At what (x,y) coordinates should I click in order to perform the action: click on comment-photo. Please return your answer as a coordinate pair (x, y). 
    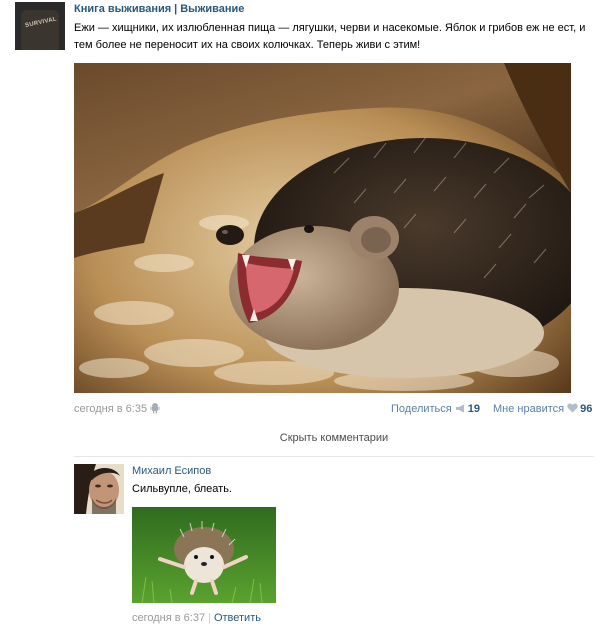
    Looking at the image, I should click on (204, 555).